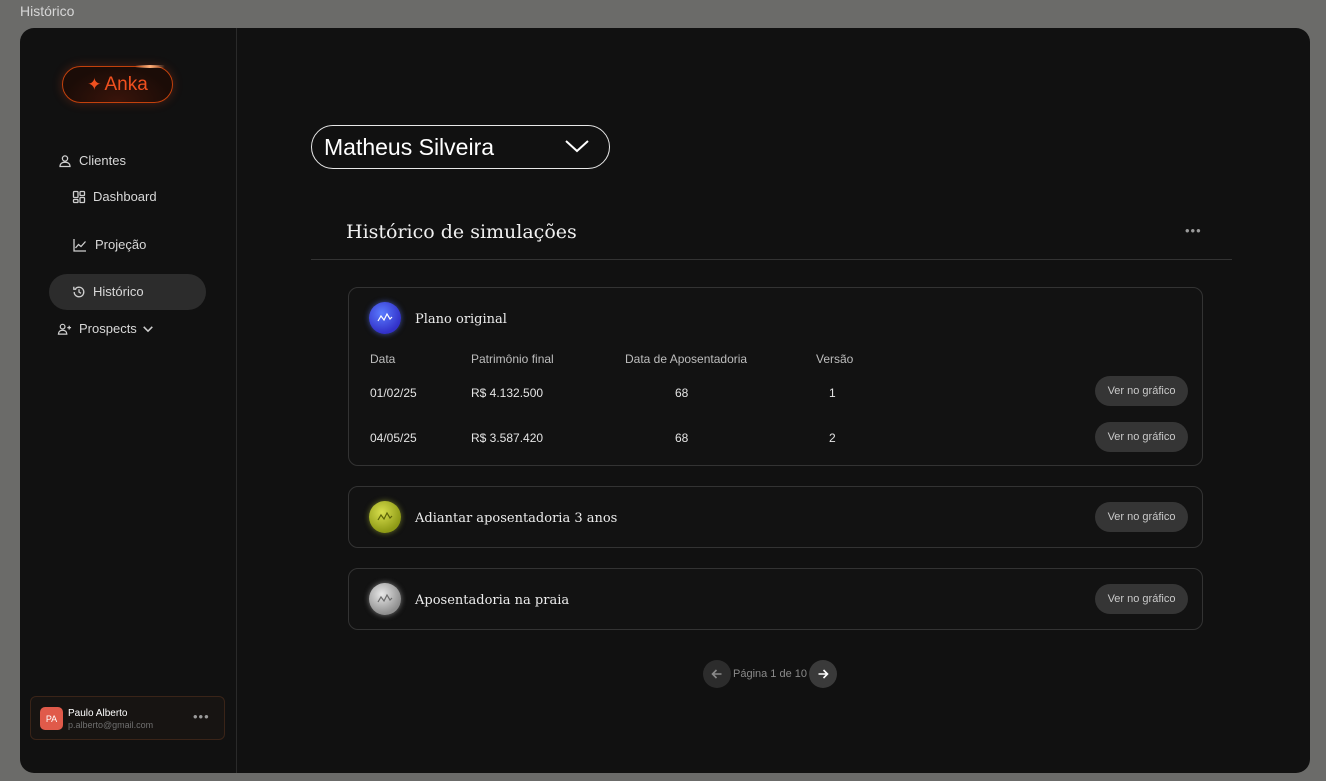  I want to click on star-icon: ✦, so click(94, 84).